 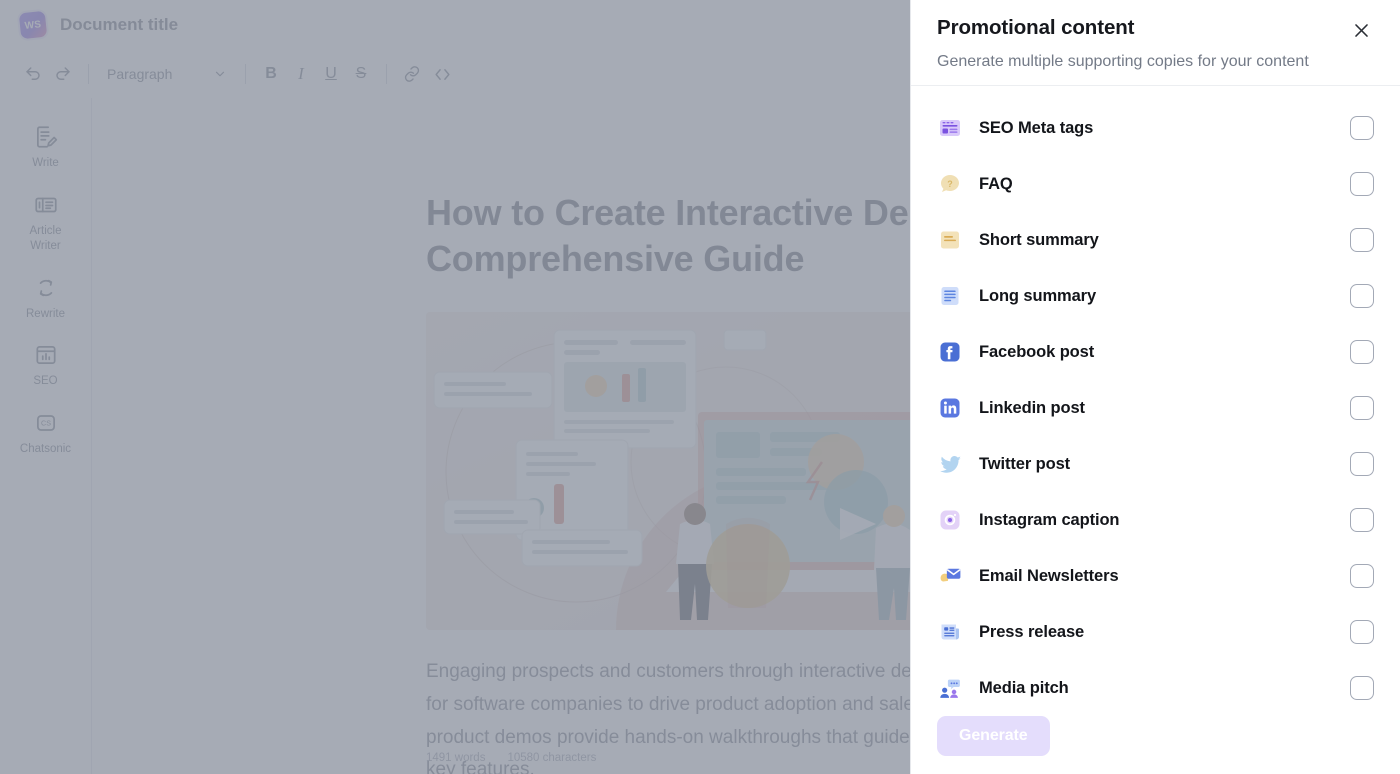 What do you see at coordinates (33, 25) in the screenshot?
I see `app-logo: WS` at bounding box center [33, 25].